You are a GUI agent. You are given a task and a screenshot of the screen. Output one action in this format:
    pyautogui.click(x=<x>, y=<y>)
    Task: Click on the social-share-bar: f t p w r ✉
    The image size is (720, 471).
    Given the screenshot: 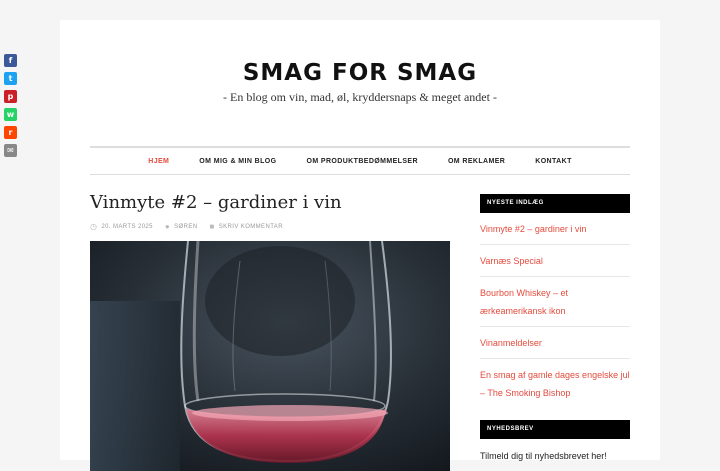 What is the action you would take?
    pyautogui.click(x=11, y=108)
    